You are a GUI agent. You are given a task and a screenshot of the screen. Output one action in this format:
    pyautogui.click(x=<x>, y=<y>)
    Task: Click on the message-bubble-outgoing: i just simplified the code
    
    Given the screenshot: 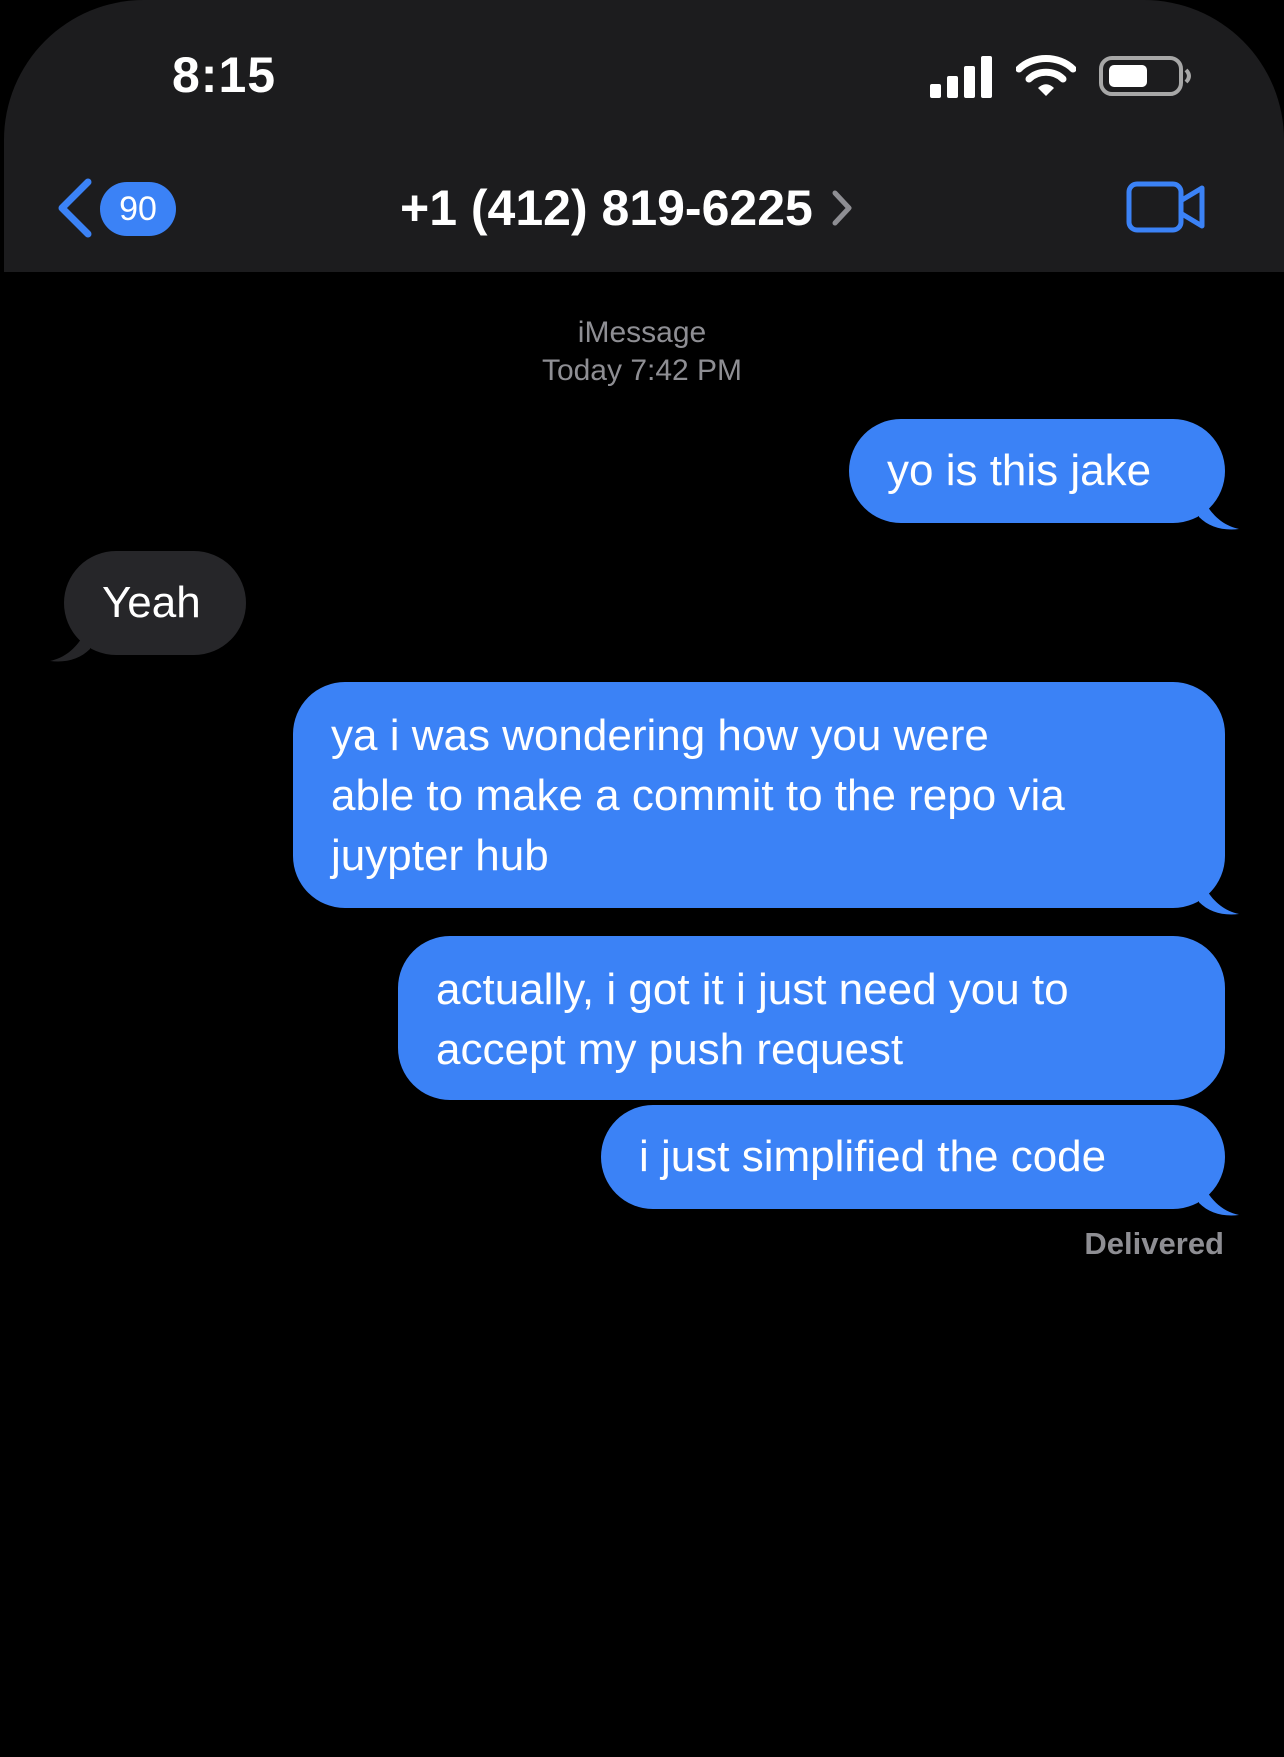 What is the action you would take?
    pyautogui.click(x=920, y=1160)
    